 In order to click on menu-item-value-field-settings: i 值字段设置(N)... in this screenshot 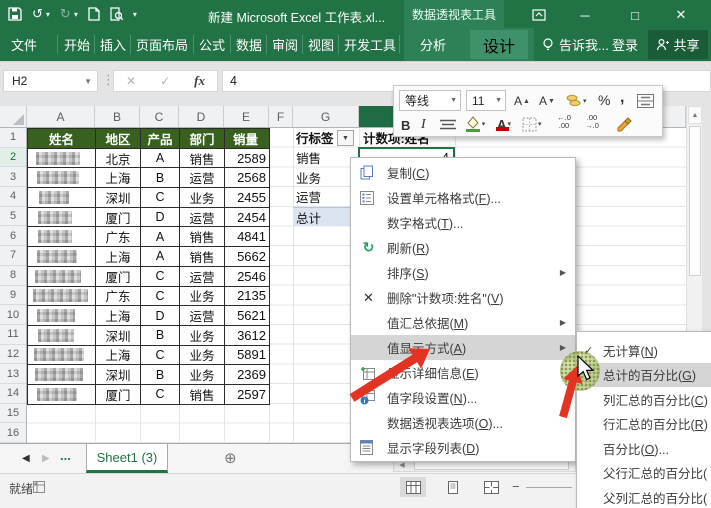, I will do `click(463, 397)`.